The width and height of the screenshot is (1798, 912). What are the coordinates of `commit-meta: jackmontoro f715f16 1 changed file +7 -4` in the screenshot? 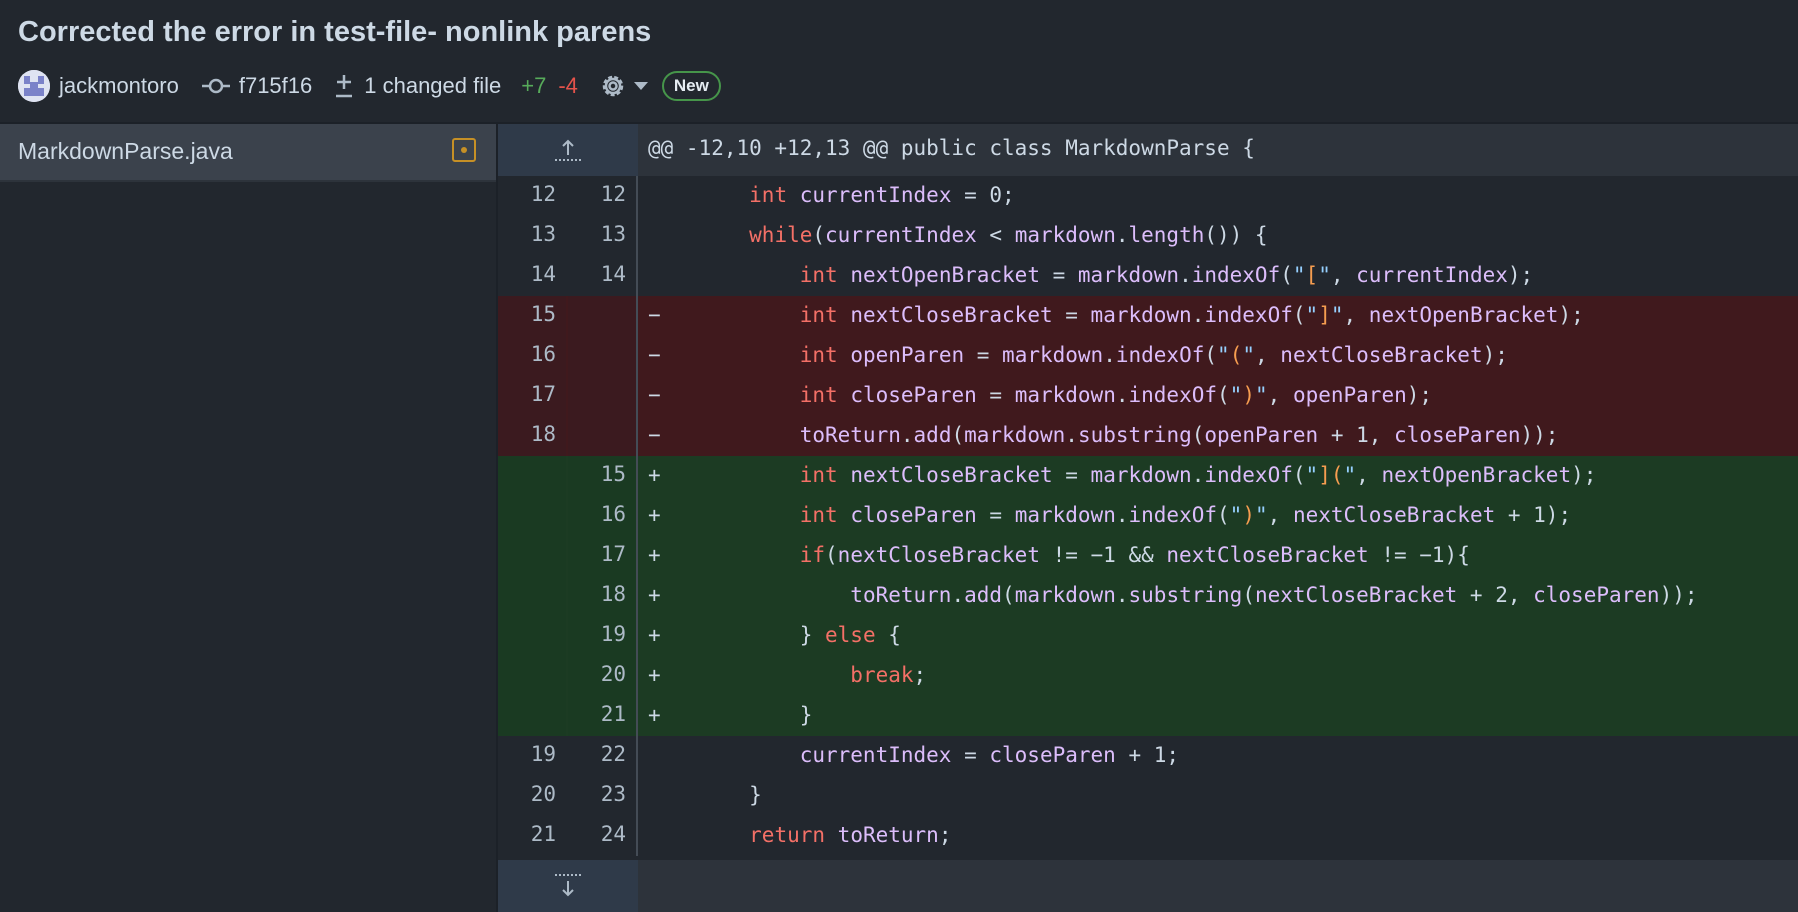 It's located at (369, 86).